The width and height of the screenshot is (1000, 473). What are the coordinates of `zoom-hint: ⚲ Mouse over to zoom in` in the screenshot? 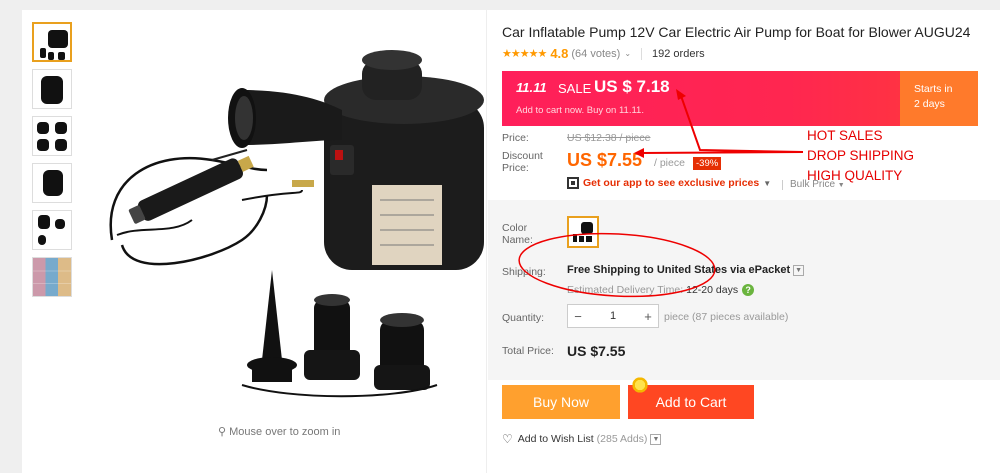 It's located at (279, 431).